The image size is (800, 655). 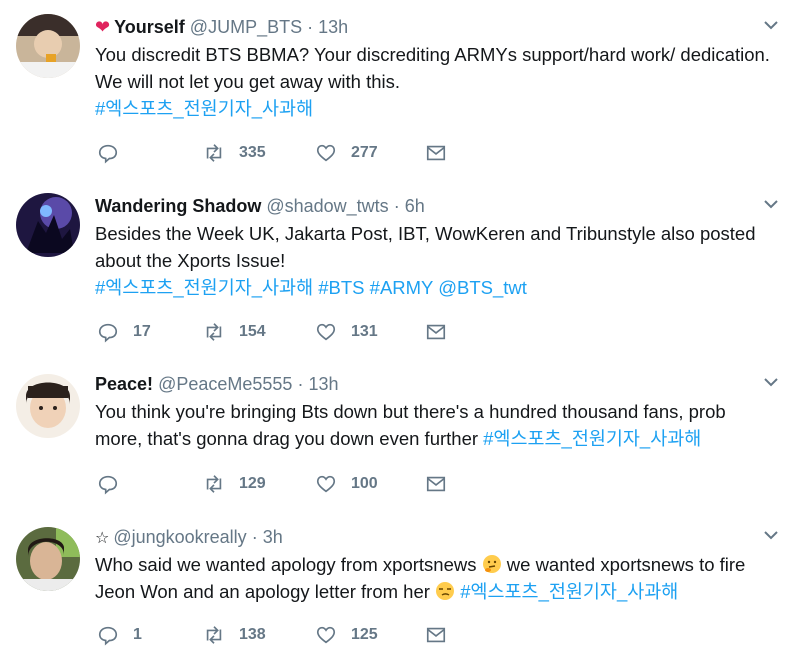 What do you see at coordinates (246, 27) in the screenshot?
I see `user-handle: @JUMP_BTS` at bounding box center [246, 27].